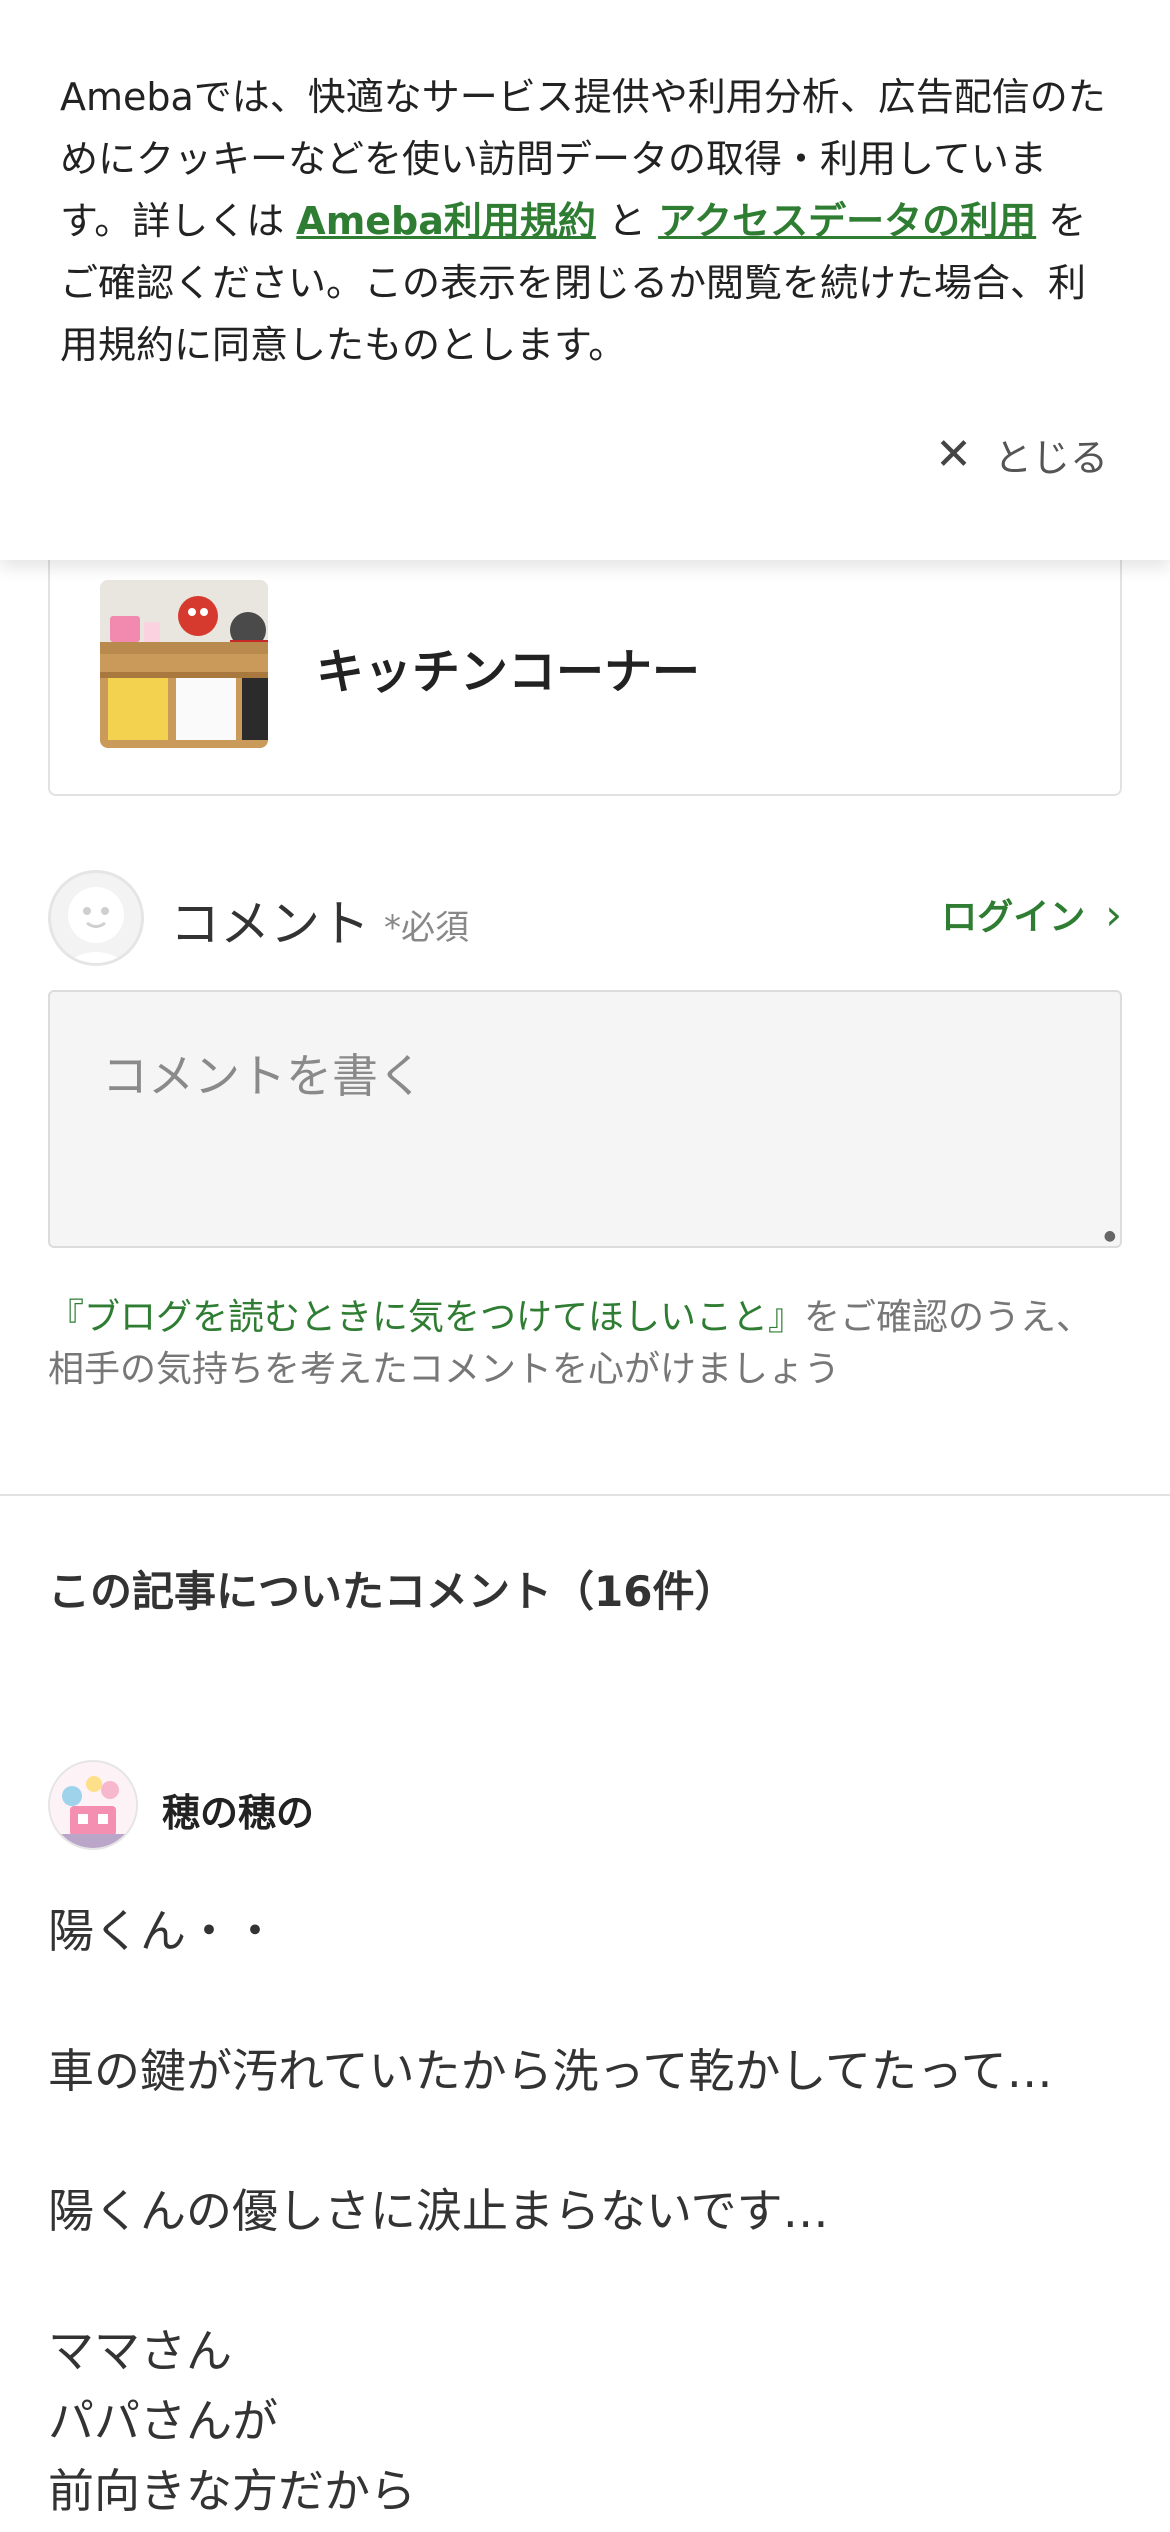 The width and height of the screenshot is (1170, 2532). I want to click on comment-line: 前向きな方だから, so click(232, 2491).